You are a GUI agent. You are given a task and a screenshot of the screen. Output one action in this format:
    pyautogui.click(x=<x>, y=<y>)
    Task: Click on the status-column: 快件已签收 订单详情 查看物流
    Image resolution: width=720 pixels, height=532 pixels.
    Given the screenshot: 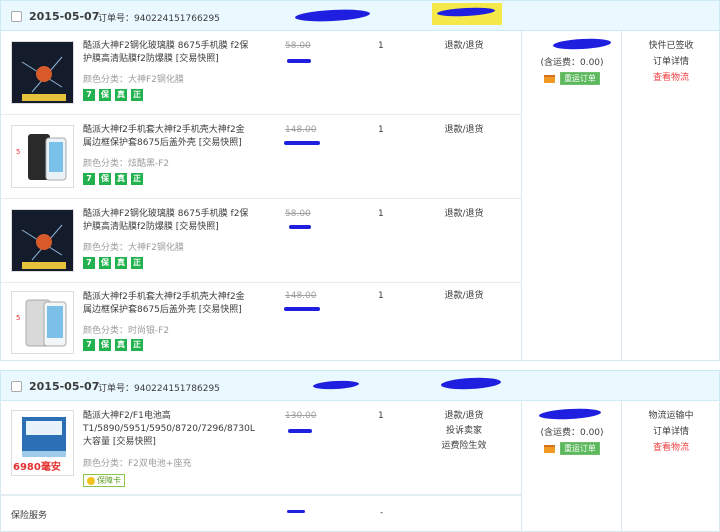 What is the action you would take?
    pyautogui.click(x=670, y=62)
    